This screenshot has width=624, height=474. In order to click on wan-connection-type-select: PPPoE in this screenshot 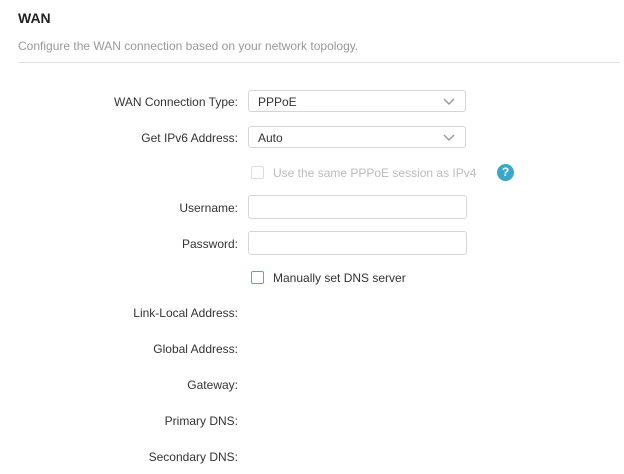, I will do `click(357, 101)`.